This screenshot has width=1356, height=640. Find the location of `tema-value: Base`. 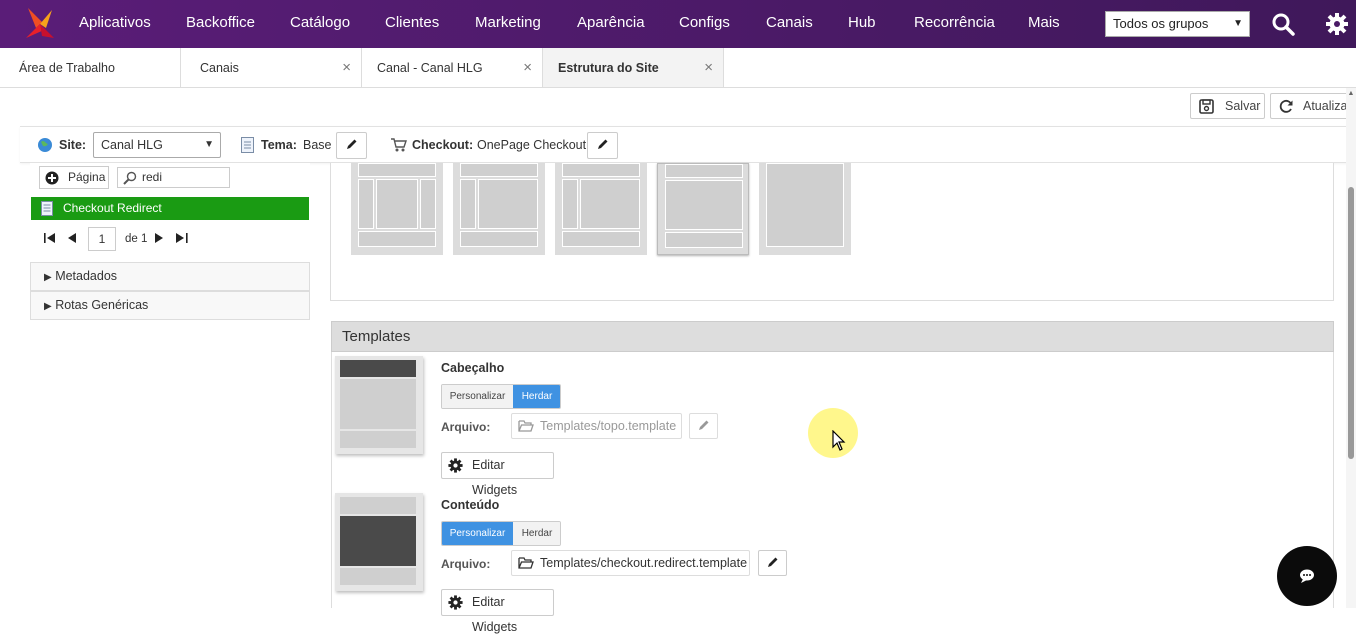

tema-value: Base is located at coordinates (317, 145).